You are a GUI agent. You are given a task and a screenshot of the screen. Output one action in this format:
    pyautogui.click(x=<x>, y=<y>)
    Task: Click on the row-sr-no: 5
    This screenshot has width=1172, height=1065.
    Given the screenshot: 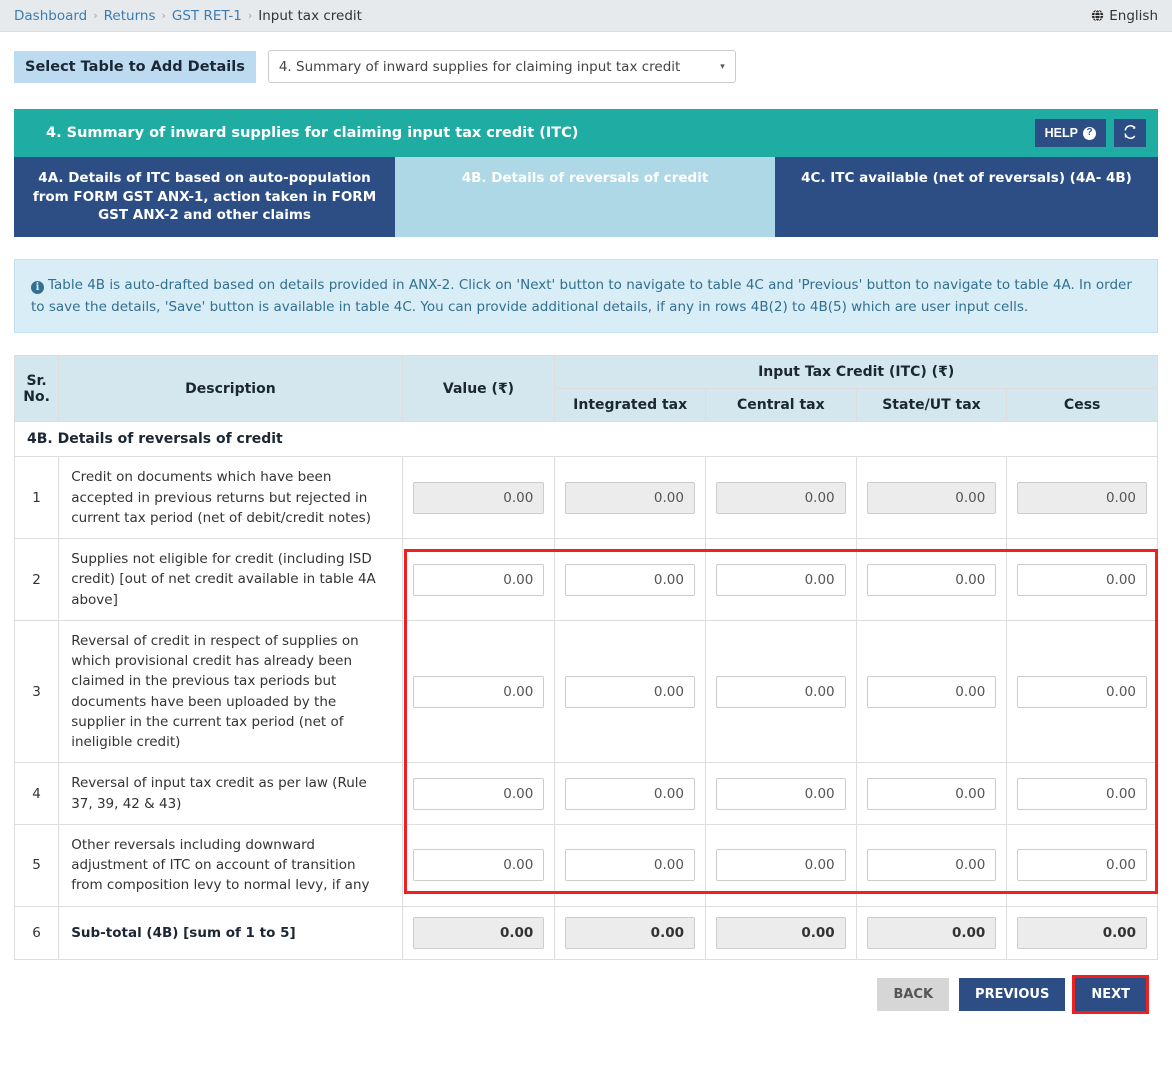 What is the action you would take?
    pyautogui.click(x=36, y=865)
    